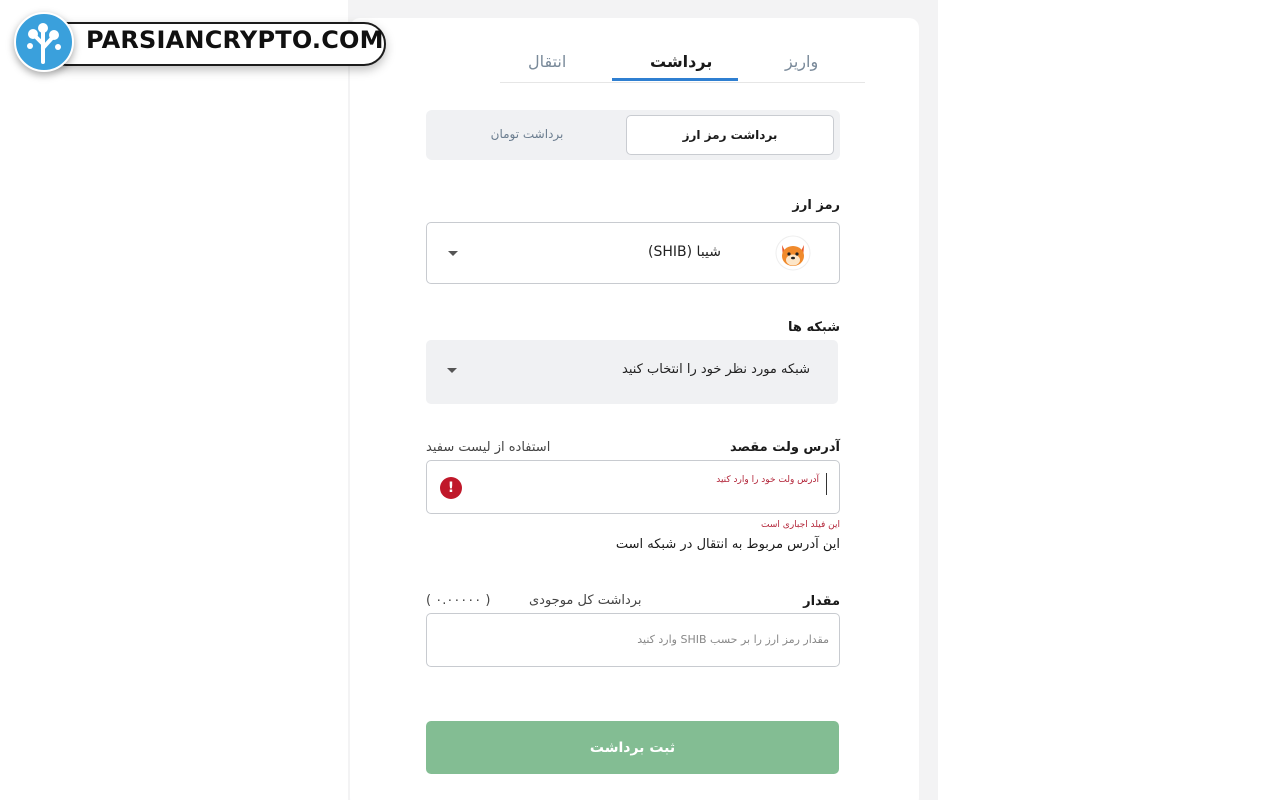 Image resolution: width=1280 pixels, height=808 pixels. Describe the element at coordinates (814, 327) in the screenshot. I see `network-label: شبکه ها` at that location.